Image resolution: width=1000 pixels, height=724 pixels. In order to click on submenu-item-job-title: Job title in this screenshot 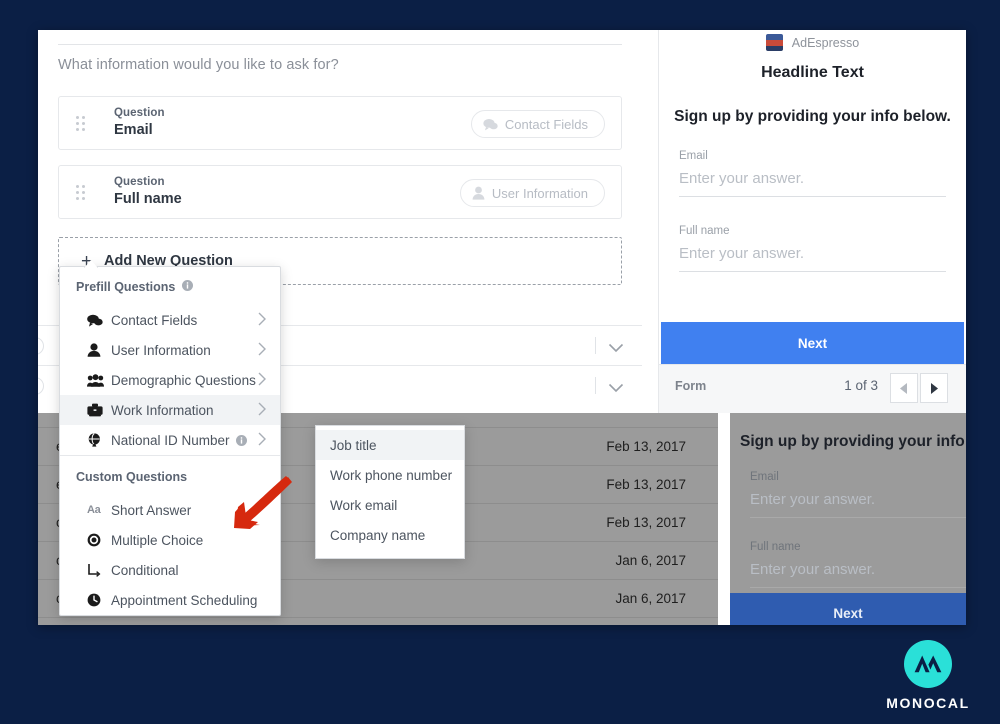, I will do `click(390, 445)`.